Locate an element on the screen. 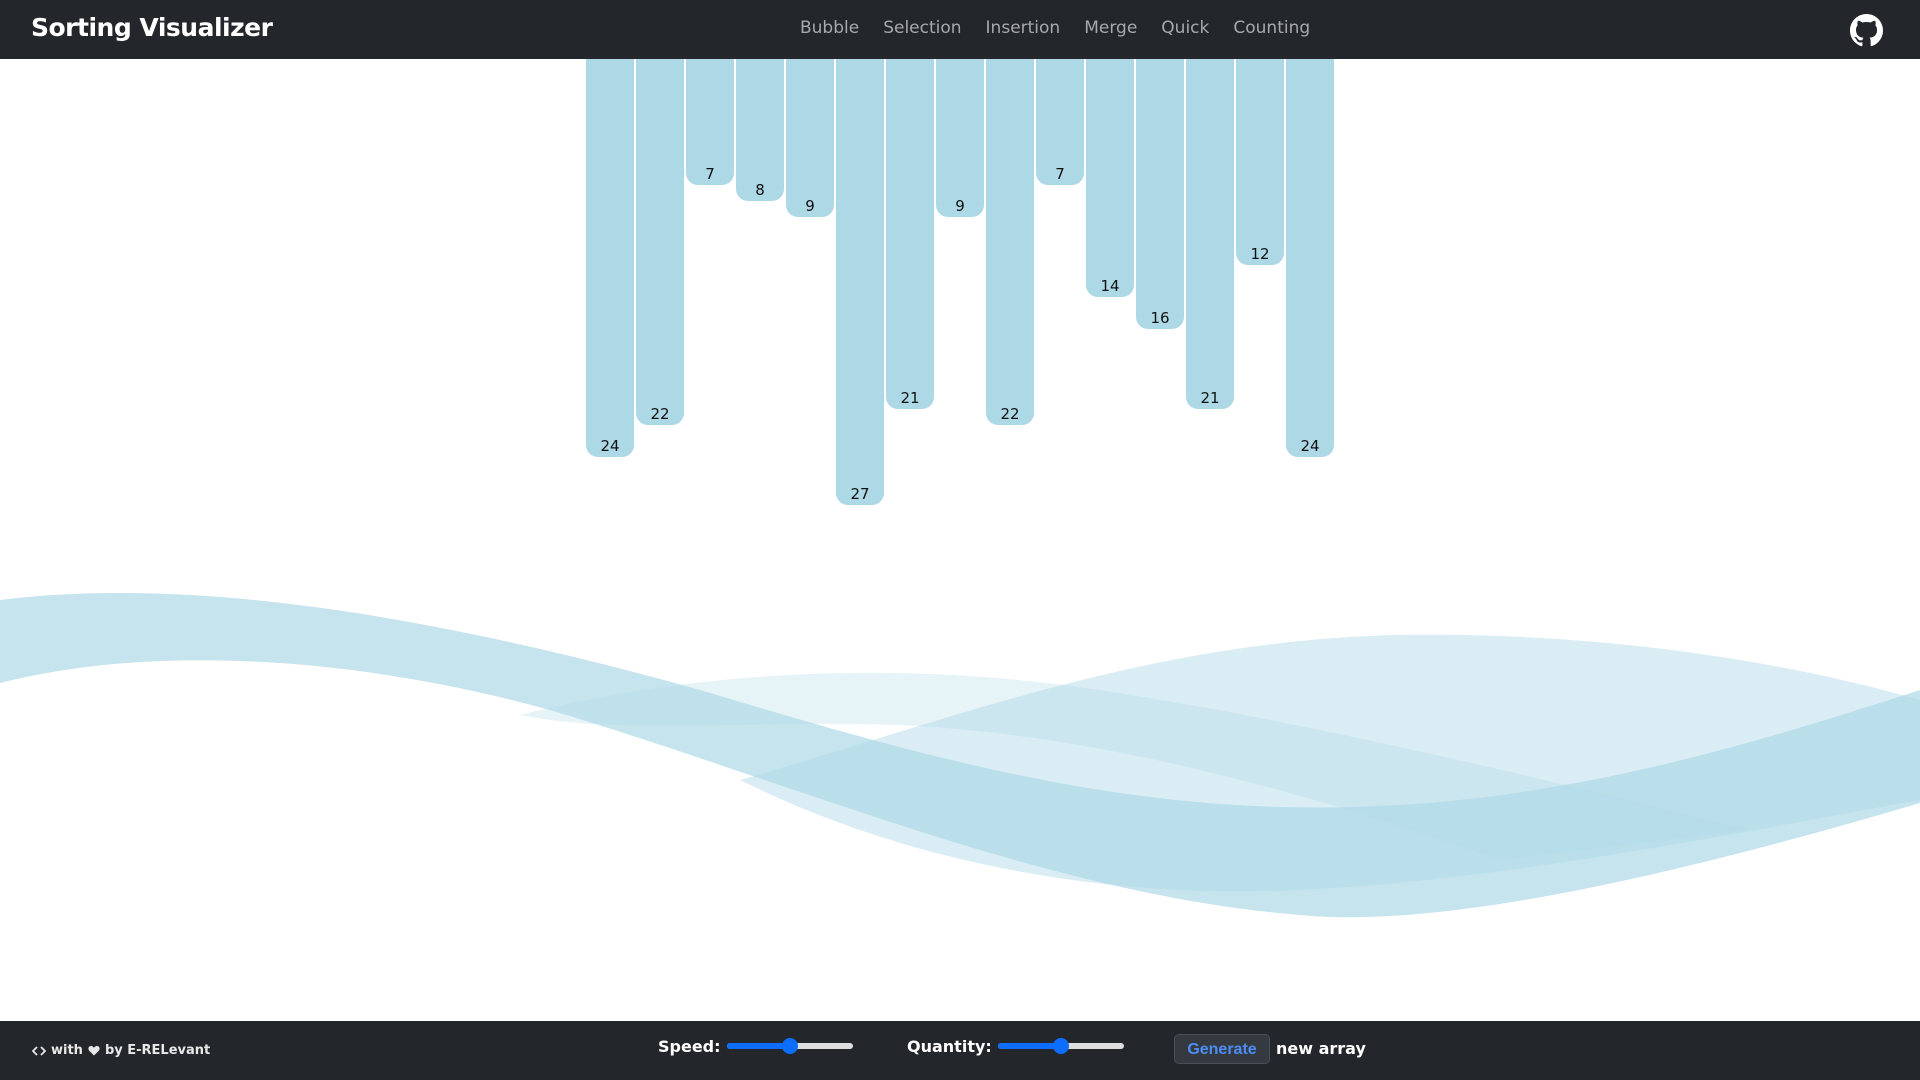  array-bar-label: 8 is located at coordinates (760, 190).